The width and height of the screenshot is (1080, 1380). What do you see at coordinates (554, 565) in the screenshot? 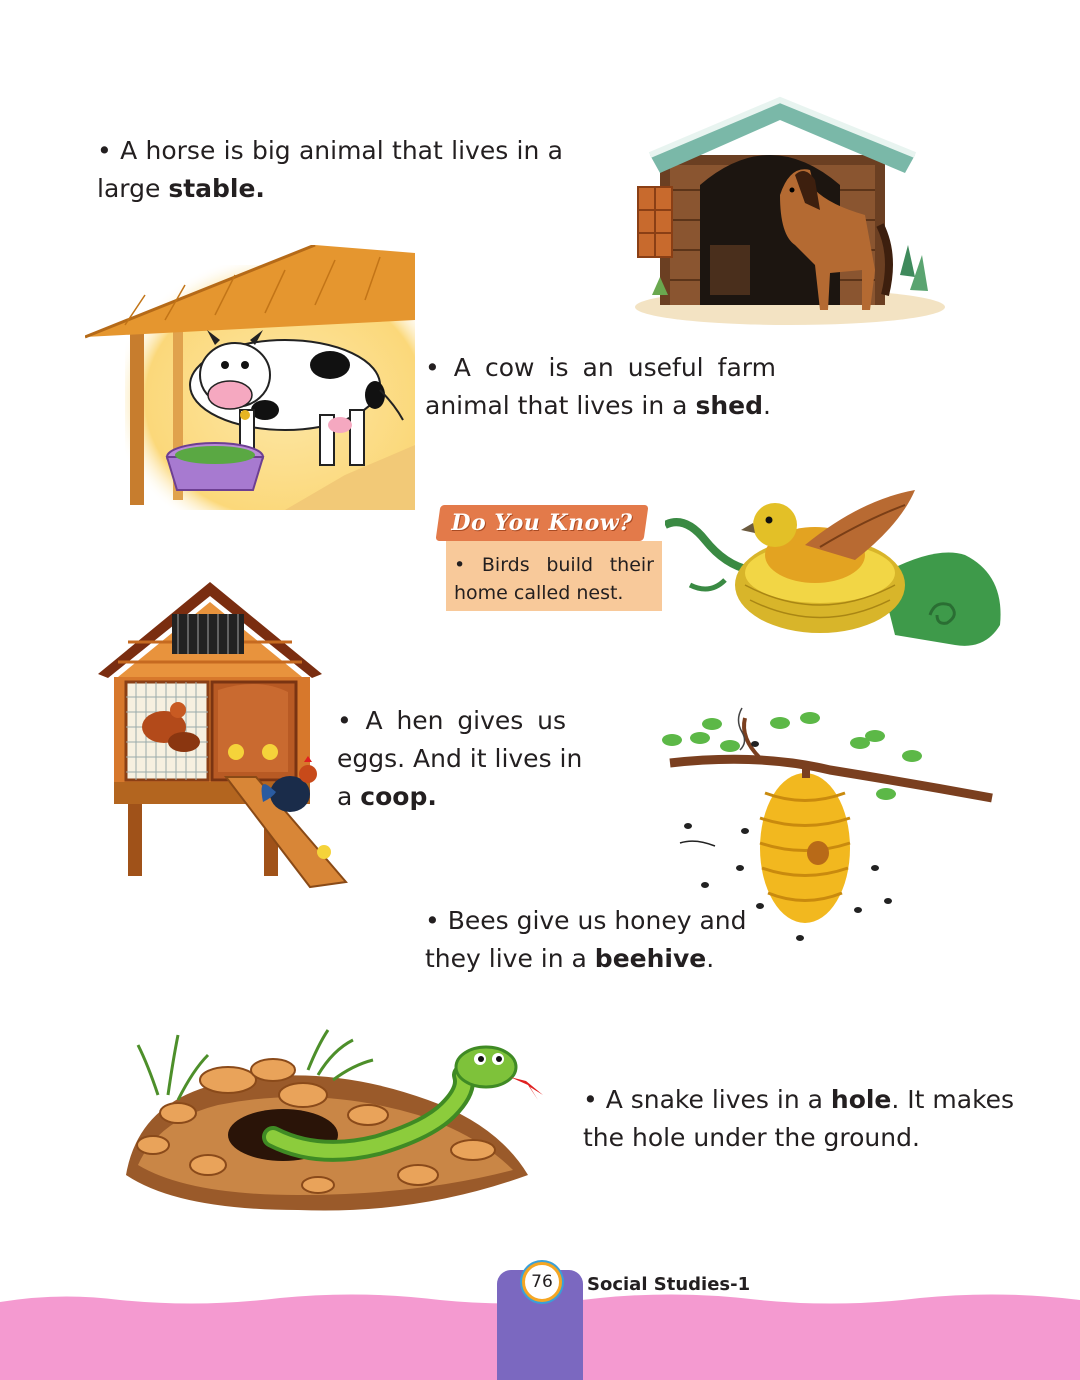
I see `dyk-line-1: • Birds build their` at bounding box center [554, 565].